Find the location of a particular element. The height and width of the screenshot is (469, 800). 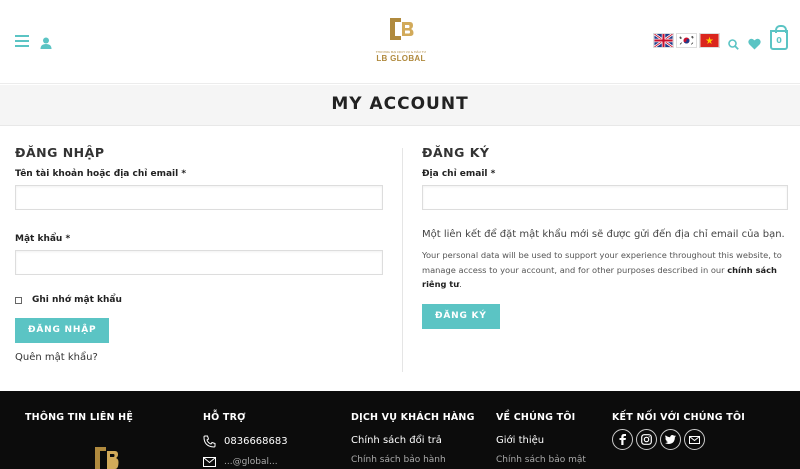

footer-heading-about: VỀ CHÚNG TÔI is located at coordinates (536, 417).